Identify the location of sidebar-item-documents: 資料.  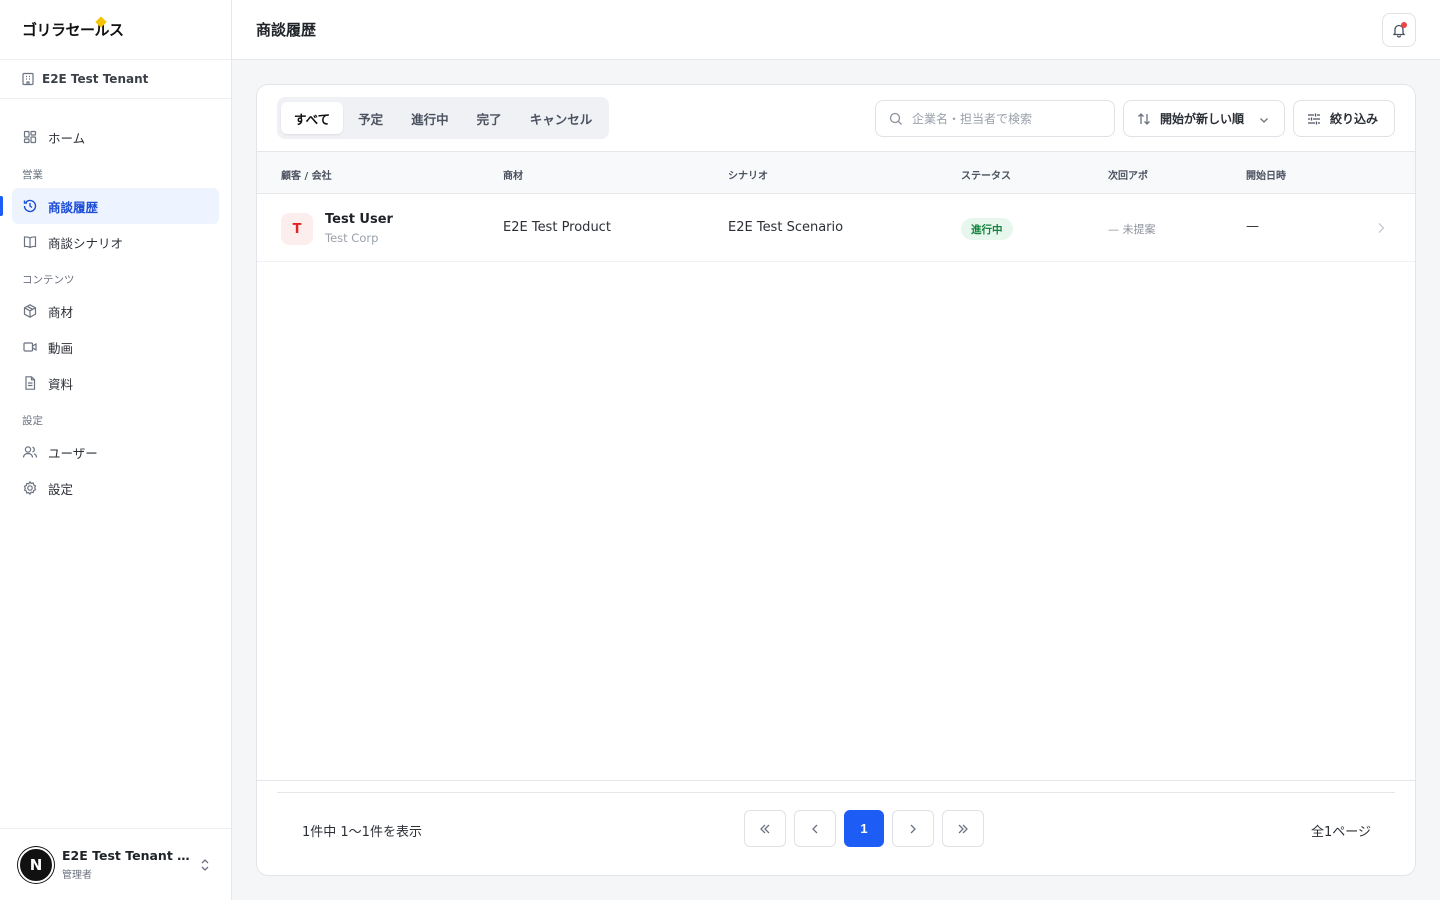
(115, 383).